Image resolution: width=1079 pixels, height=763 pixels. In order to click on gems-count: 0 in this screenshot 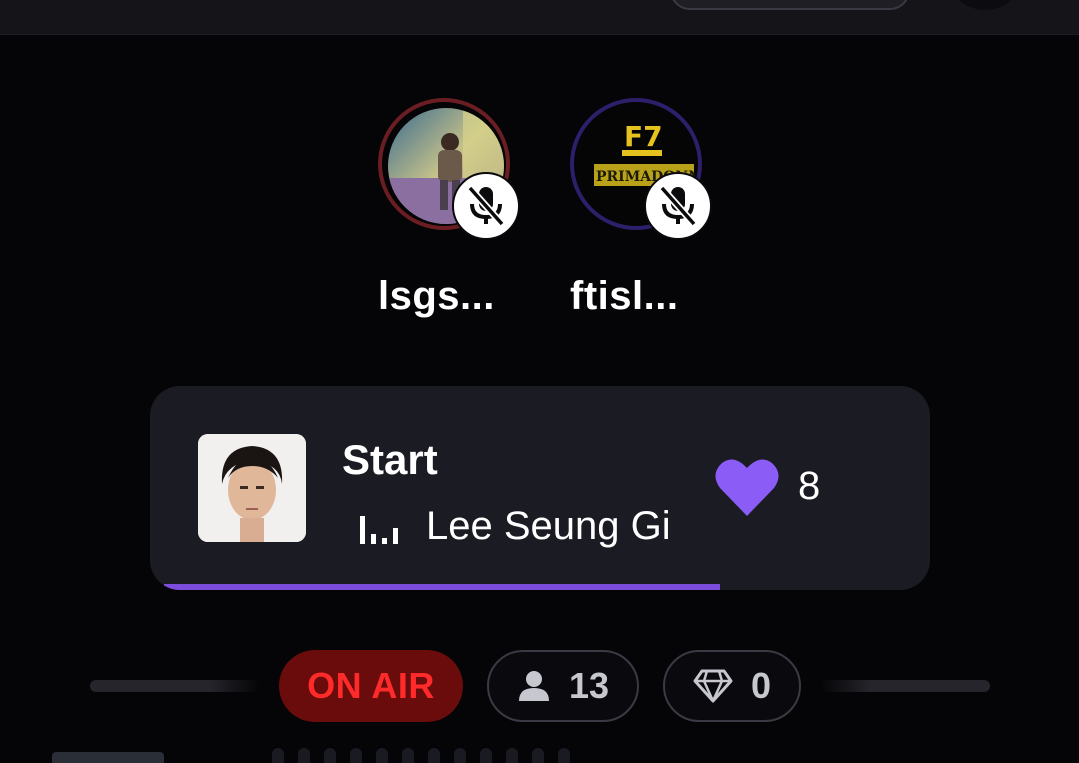, I will do `click(761, 685)`.